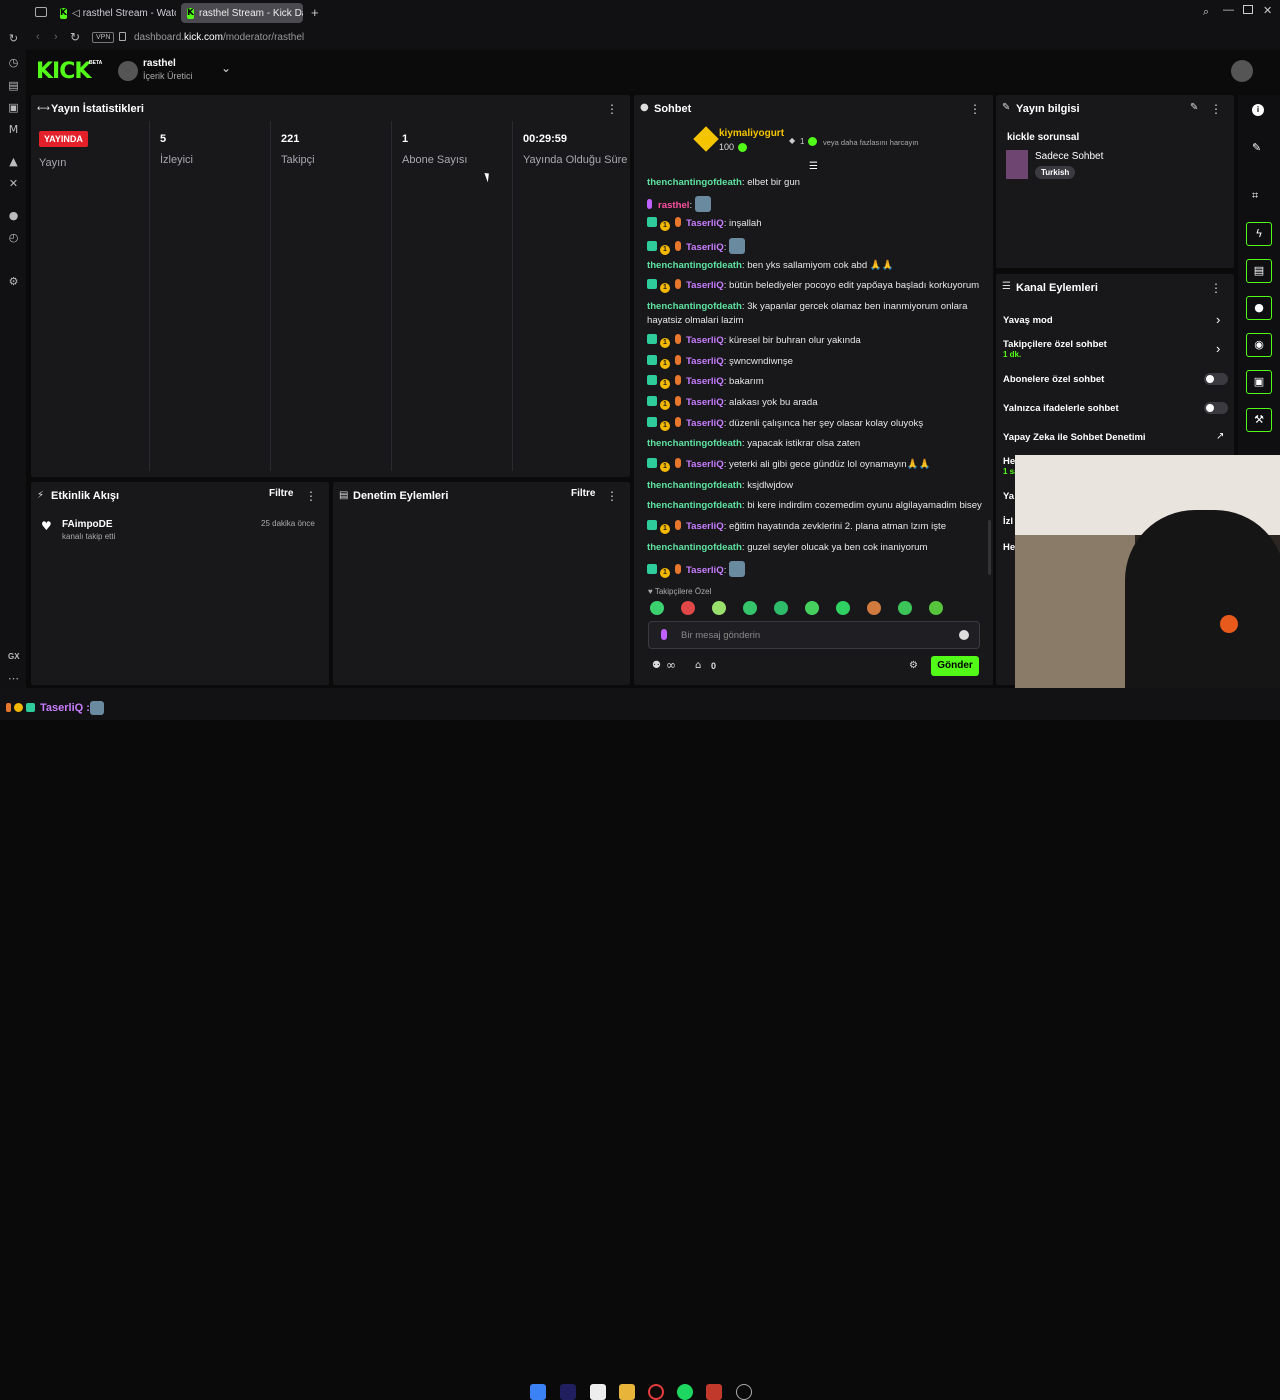 The image size is (1280, 1400). Describe the element at coordinates (128, 71) in the screenshot. I see `channel-avatar` at that location.